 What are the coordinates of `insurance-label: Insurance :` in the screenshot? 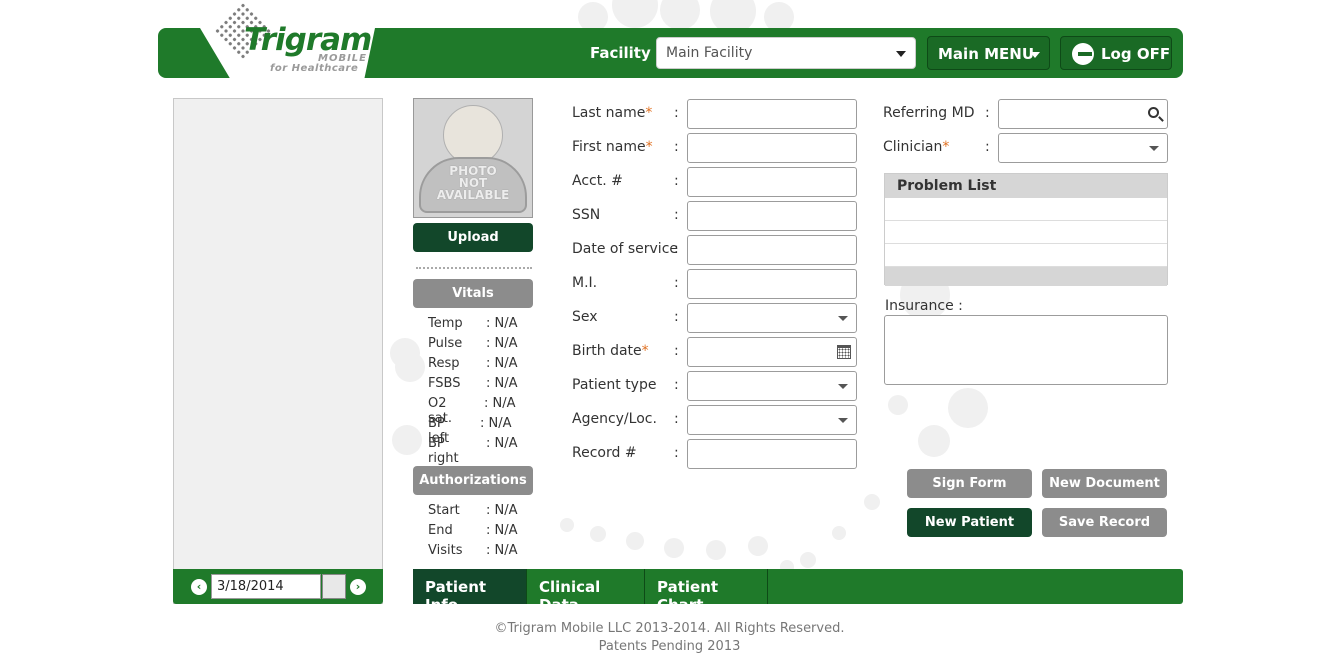 It's located at (924, 306).